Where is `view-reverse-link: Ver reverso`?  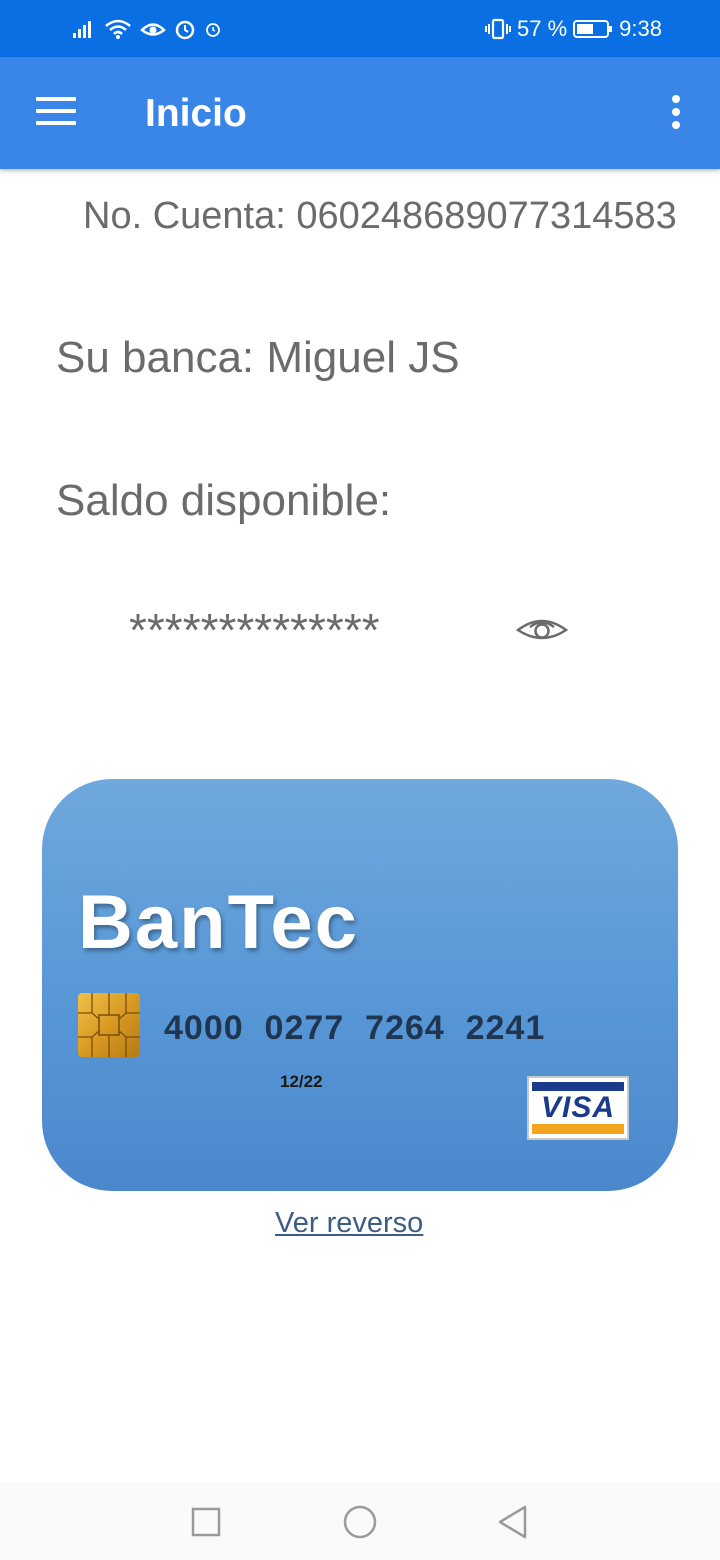 view-reverse-link: Ver reverso is located at coordinates (349, 1223).